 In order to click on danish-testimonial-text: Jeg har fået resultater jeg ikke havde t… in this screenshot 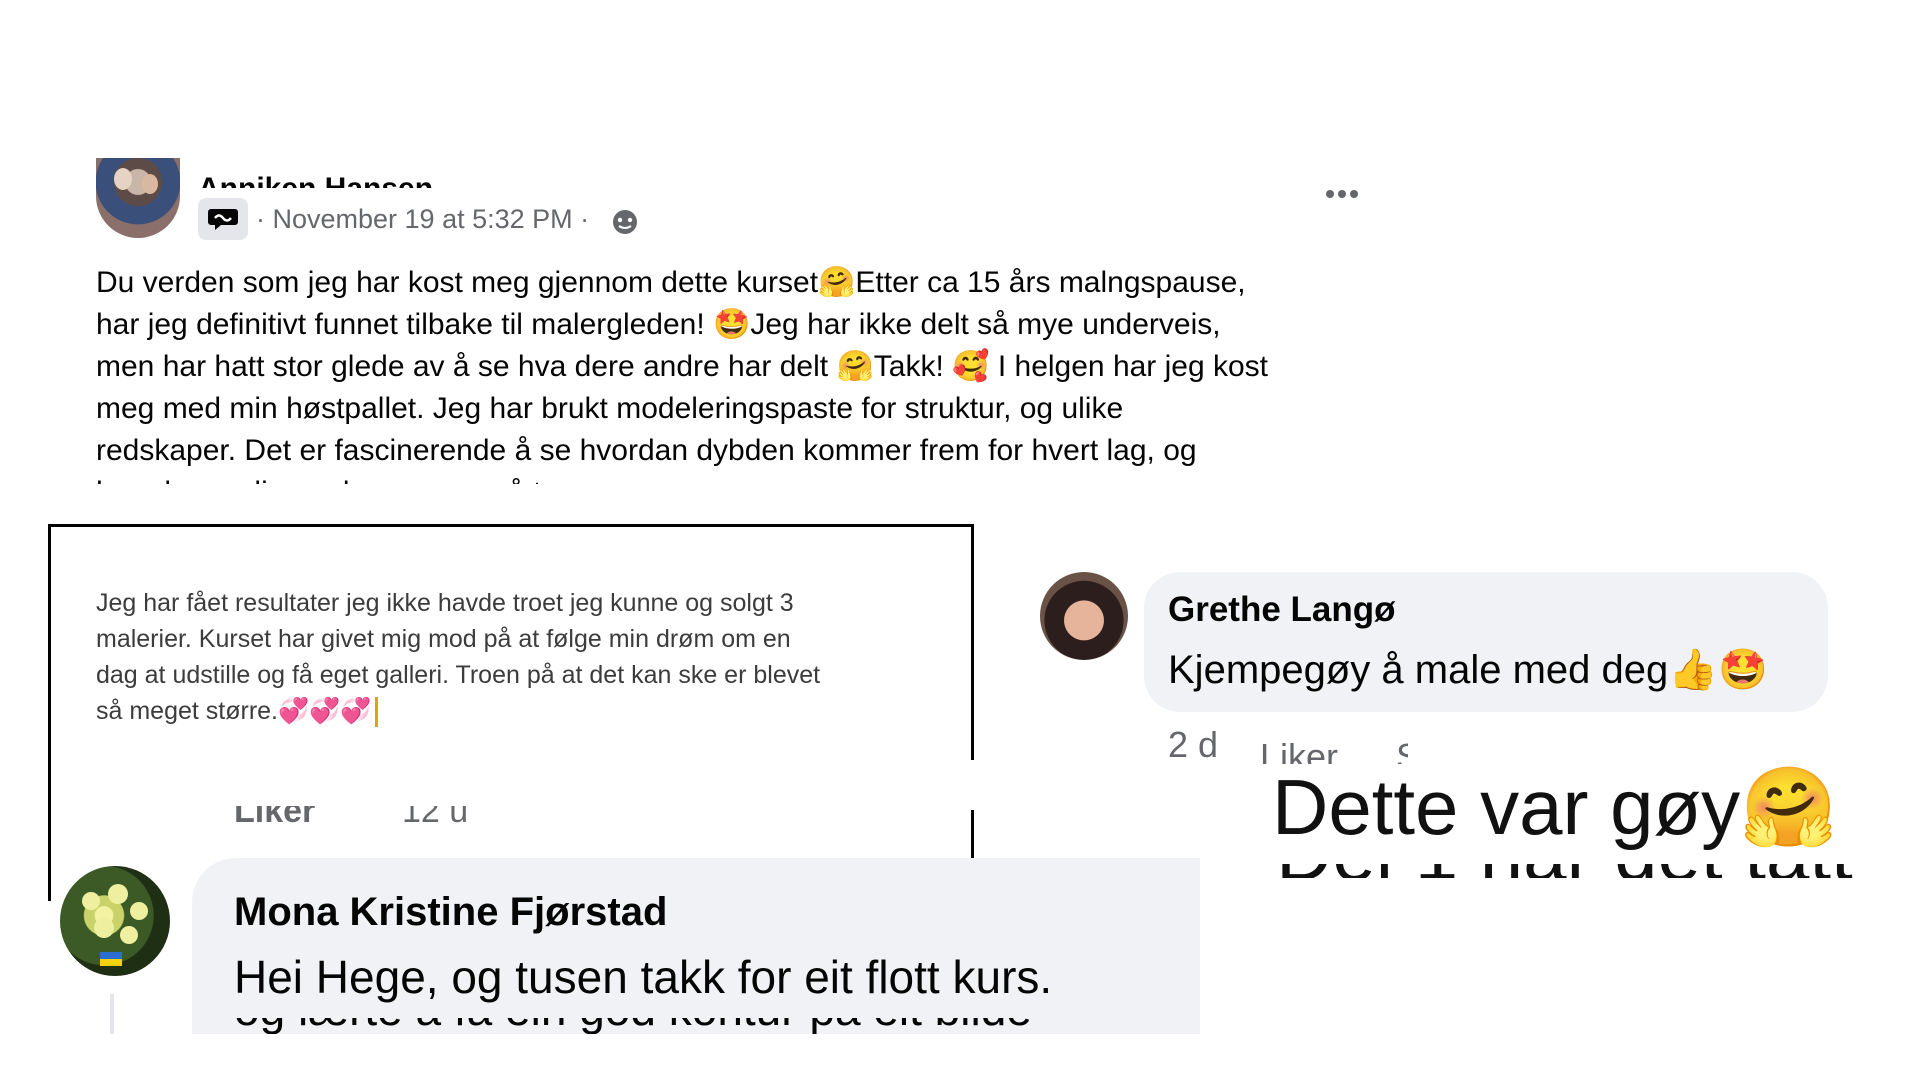, I will do `click(526, 657)`.